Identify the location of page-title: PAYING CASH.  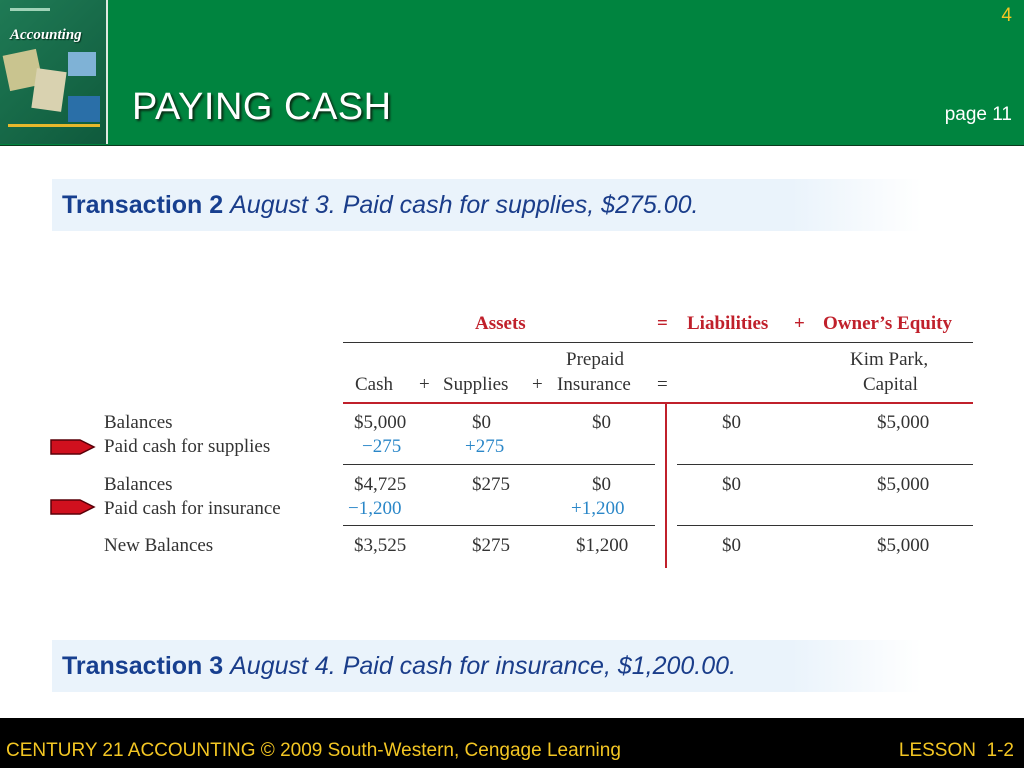
(262, 107).